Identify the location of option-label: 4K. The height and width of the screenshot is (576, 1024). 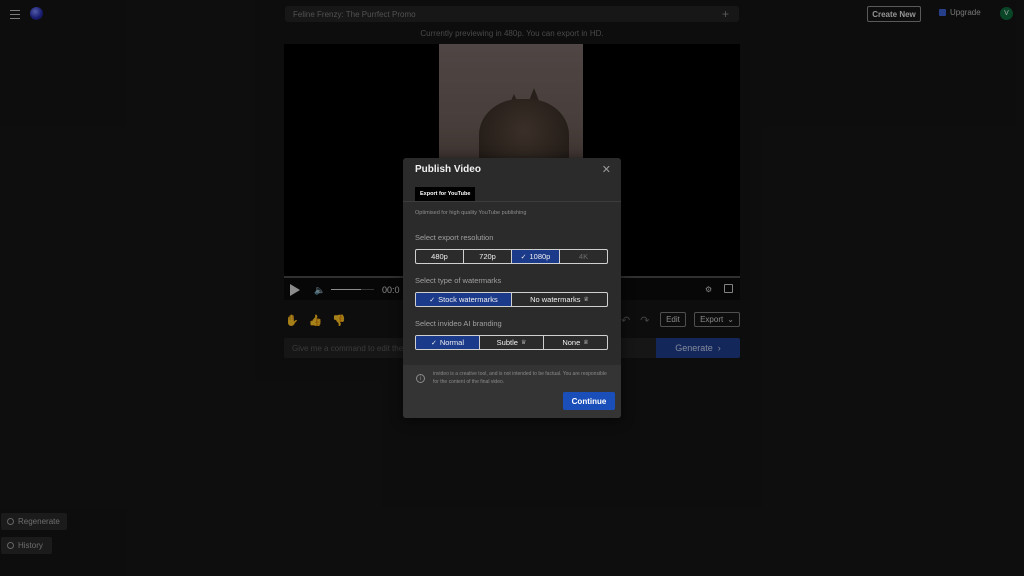
(583, 256).